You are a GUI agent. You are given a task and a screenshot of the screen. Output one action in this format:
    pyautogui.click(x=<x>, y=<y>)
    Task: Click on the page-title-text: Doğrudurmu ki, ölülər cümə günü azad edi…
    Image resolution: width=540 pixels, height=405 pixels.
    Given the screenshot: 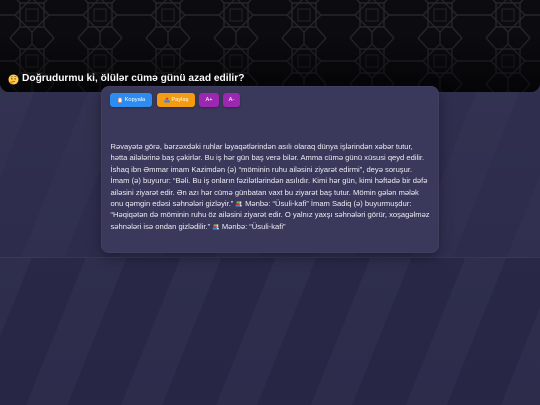 What is the action you would take?
    pyautogui.click(x=133, y=78)
    